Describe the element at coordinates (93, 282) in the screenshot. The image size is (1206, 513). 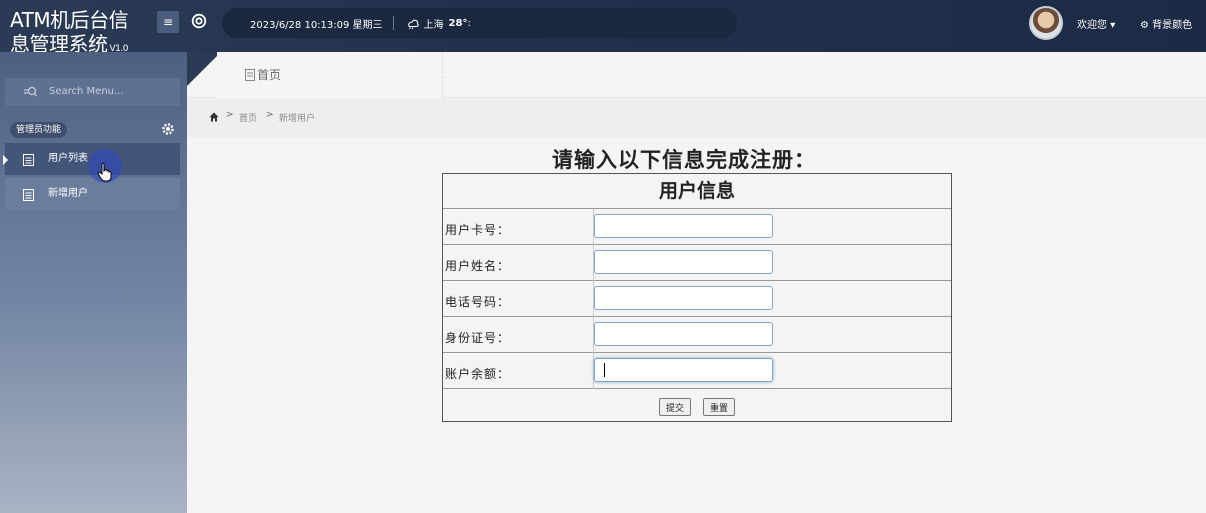
I see `sidebar: Search Menu... 管理员功能 用户列表 新增用户` at that location.